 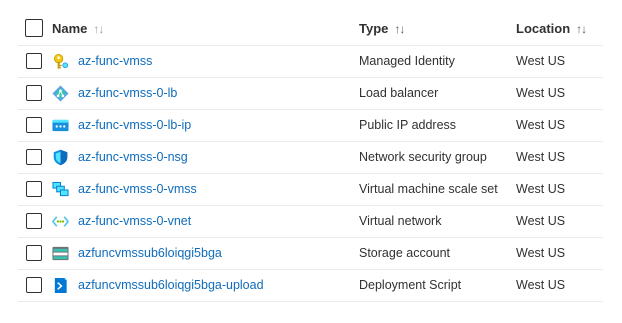 What do you see at coordinates (60, 189) in the screenshot?
I see `vmss-icon` at bounding box center [60, 189].